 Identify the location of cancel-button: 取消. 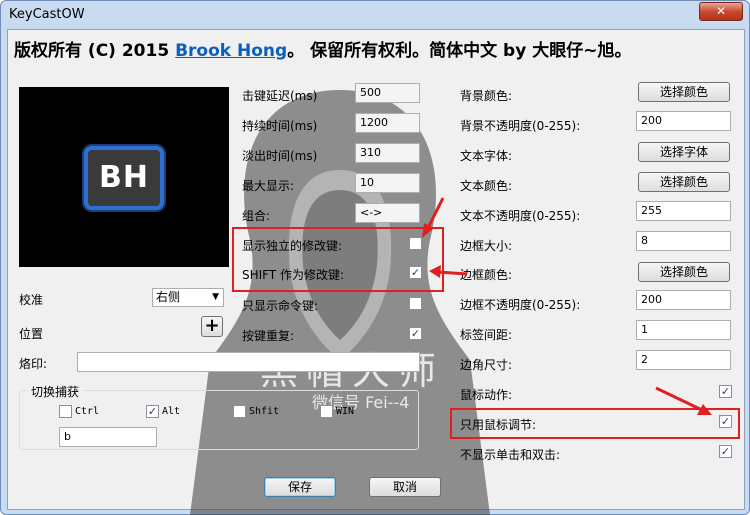
(405, 487).